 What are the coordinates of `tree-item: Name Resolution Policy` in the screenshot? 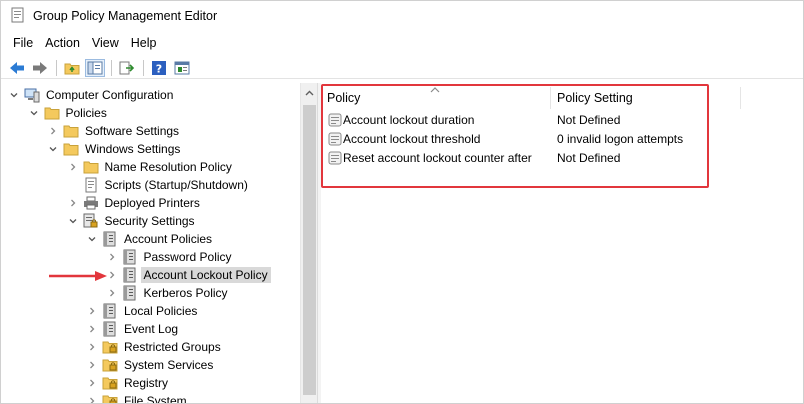 It's located at (150, 167).